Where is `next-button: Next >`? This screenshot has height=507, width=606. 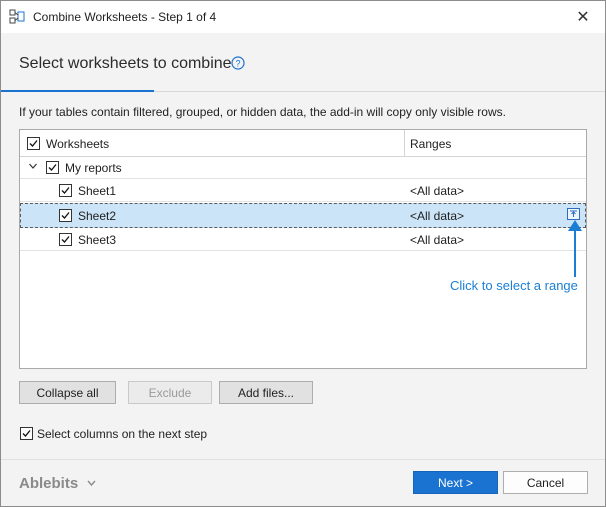 next-button: Next > is located at coordinates (455, 482).